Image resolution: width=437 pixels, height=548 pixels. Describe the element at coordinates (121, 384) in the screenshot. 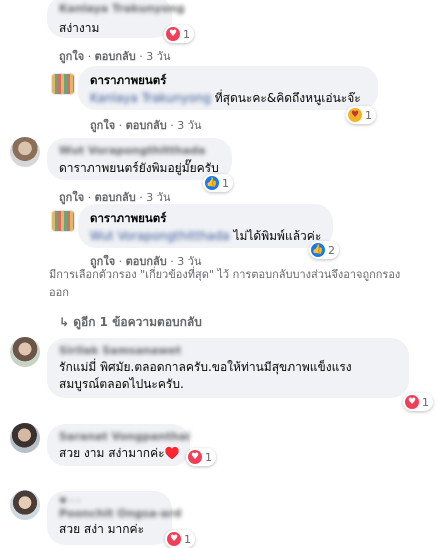

I see `comment-text-line2: สมบูรณ์ตลอดไปนะครับ.` at that location.